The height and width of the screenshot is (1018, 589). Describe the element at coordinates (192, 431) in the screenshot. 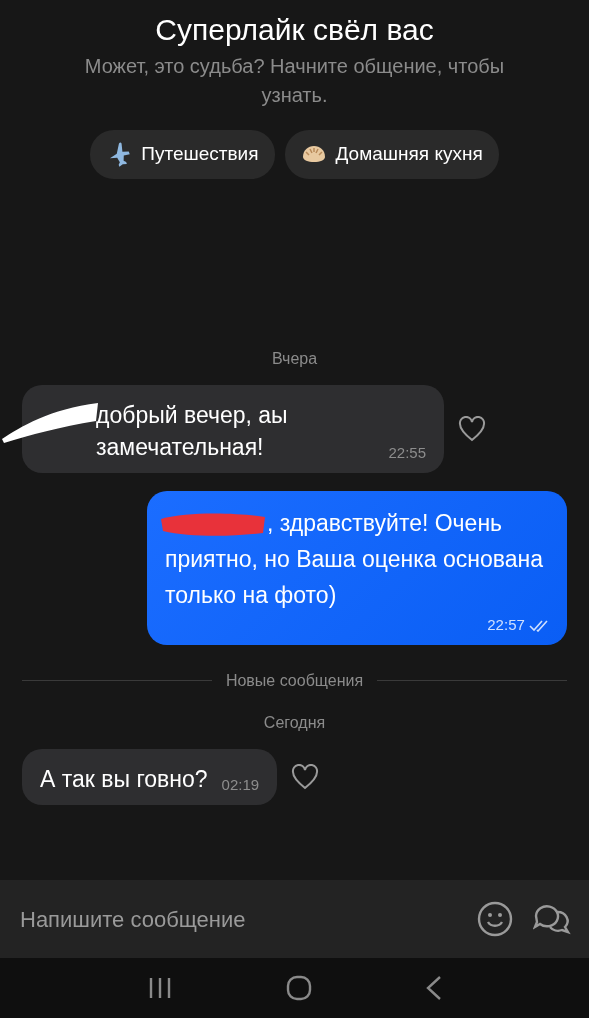

I see `message-text: добрый вечер, аы замечательная!` at that location.